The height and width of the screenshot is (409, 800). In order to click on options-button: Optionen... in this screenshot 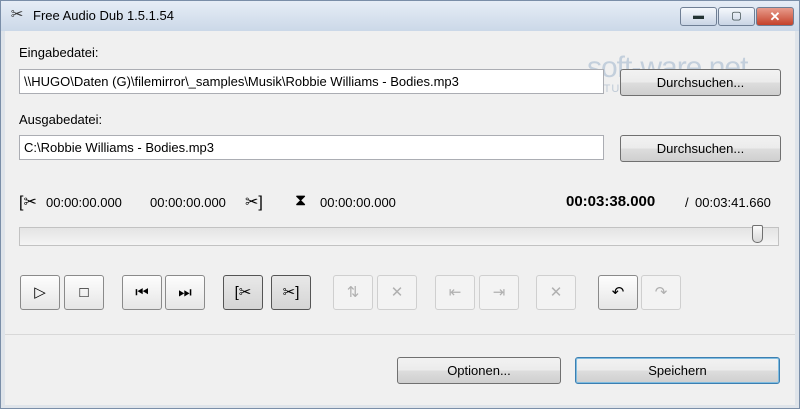, I will do `click(479, 370)`.